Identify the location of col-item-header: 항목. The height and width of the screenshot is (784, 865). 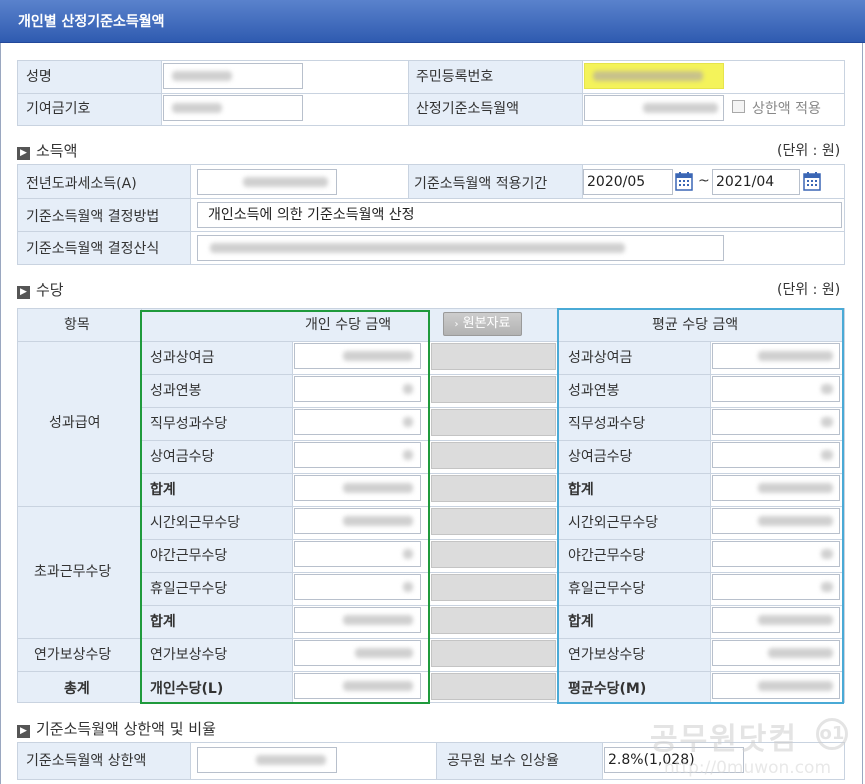
(77, 325).